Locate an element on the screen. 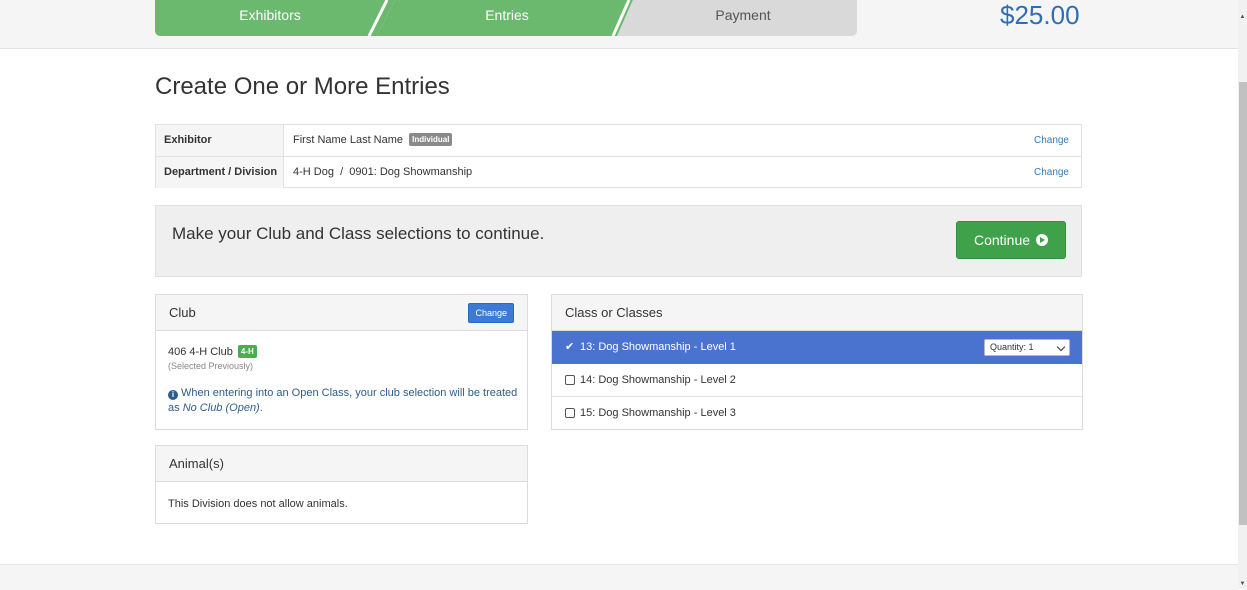 The image size is (1247, 590). animals-panel-header: Animal(s) is located at coordinates (341, 464).